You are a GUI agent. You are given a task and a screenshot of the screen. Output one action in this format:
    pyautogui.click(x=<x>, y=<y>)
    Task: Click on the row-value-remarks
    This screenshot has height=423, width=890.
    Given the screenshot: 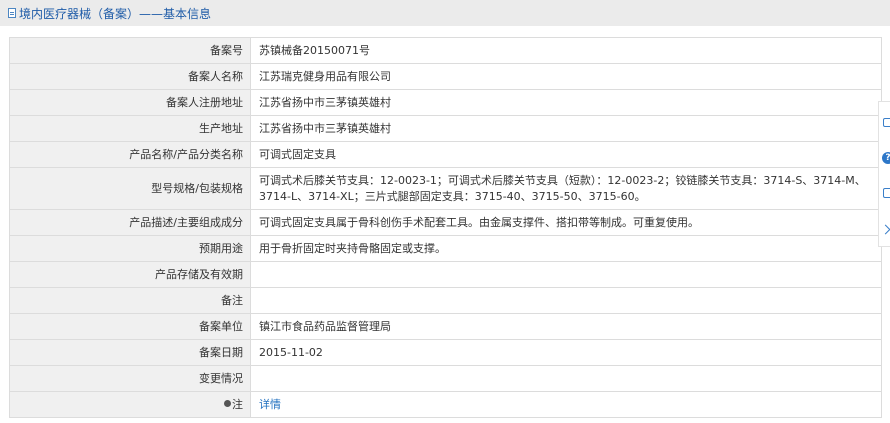 What is the action you would take?
    pyautogui.click(x=566, y=300)
    